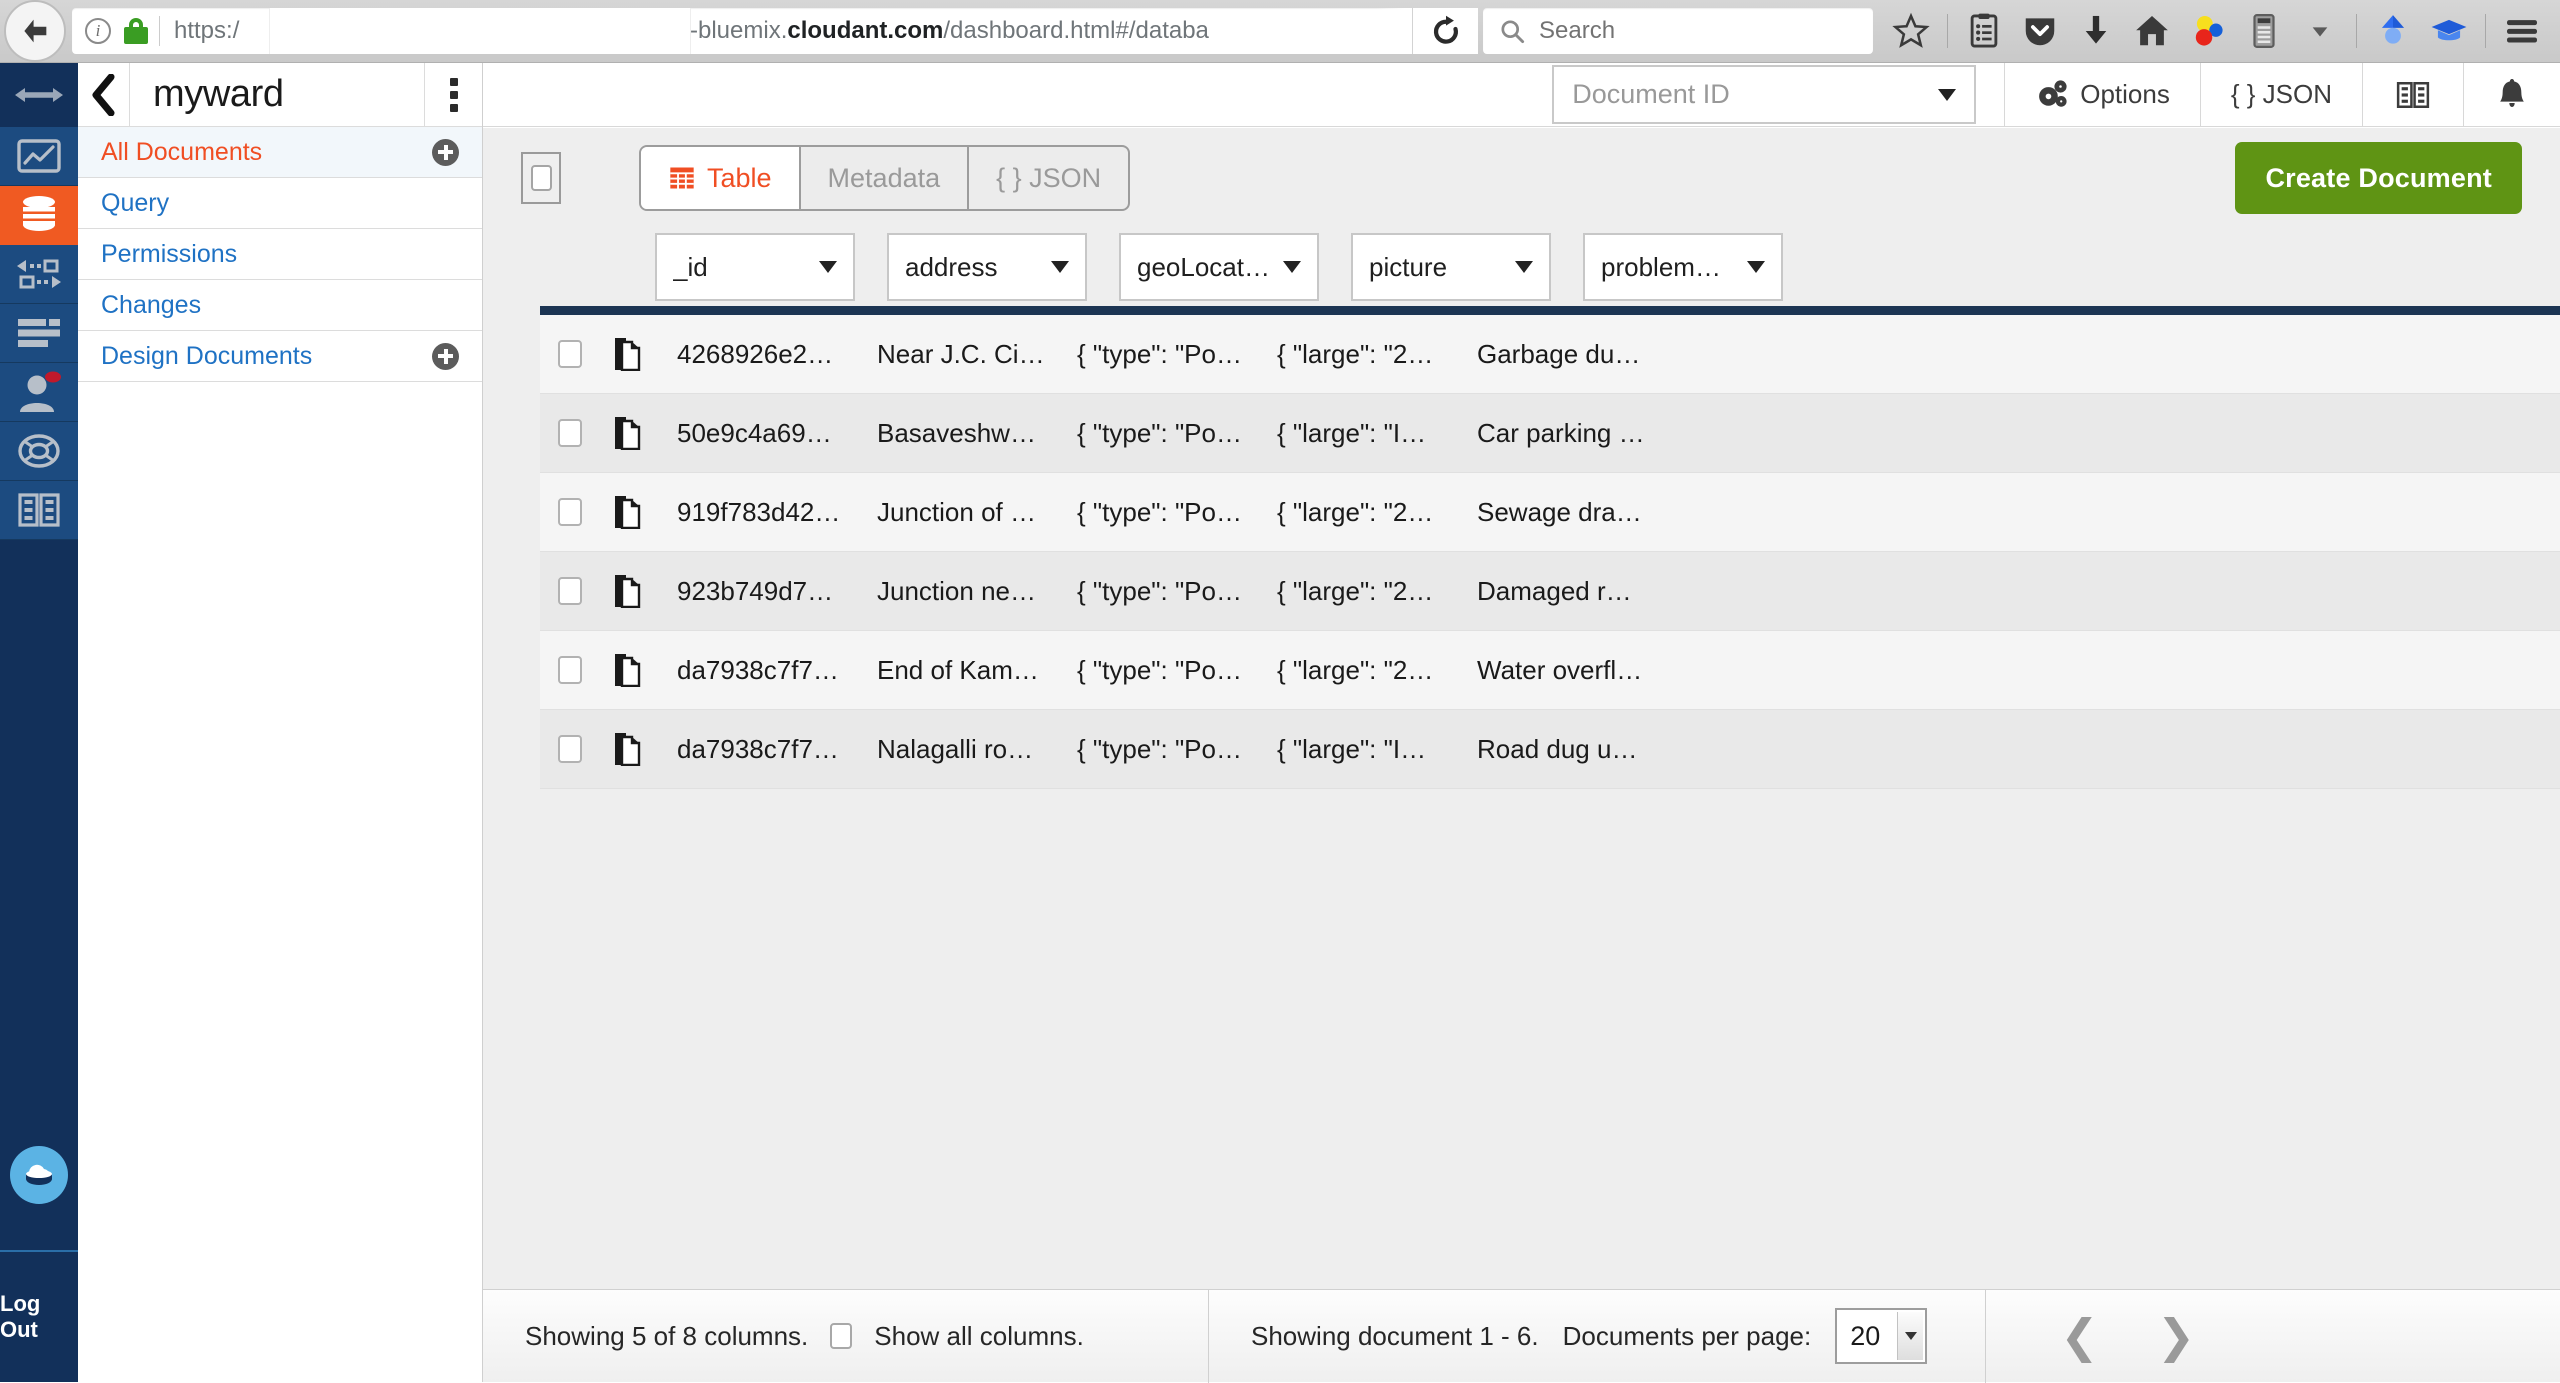 This screenshot has width=2560, height=1383. What do you see at coordinates (1451, 267) in the screenshot?
I see `column-header-picture: picture` at bounding box center [1451, 267].